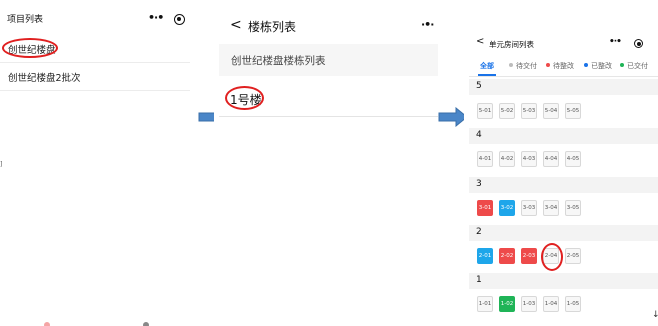 The height and width of the screenshot is (326, 658). I want to click on floor-label: 5, so click(479, 86).